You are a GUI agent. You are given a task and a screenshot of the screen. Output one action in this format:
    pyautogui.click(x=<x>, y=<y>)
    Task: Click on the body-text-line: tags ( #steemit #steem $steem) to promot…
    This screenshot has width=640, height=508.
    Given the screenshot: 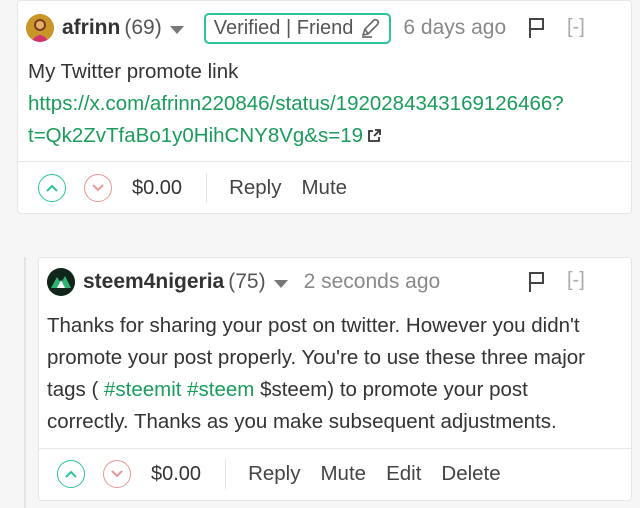 What is the action you would take?
    pyautogui.click(x=287, y=389)
    